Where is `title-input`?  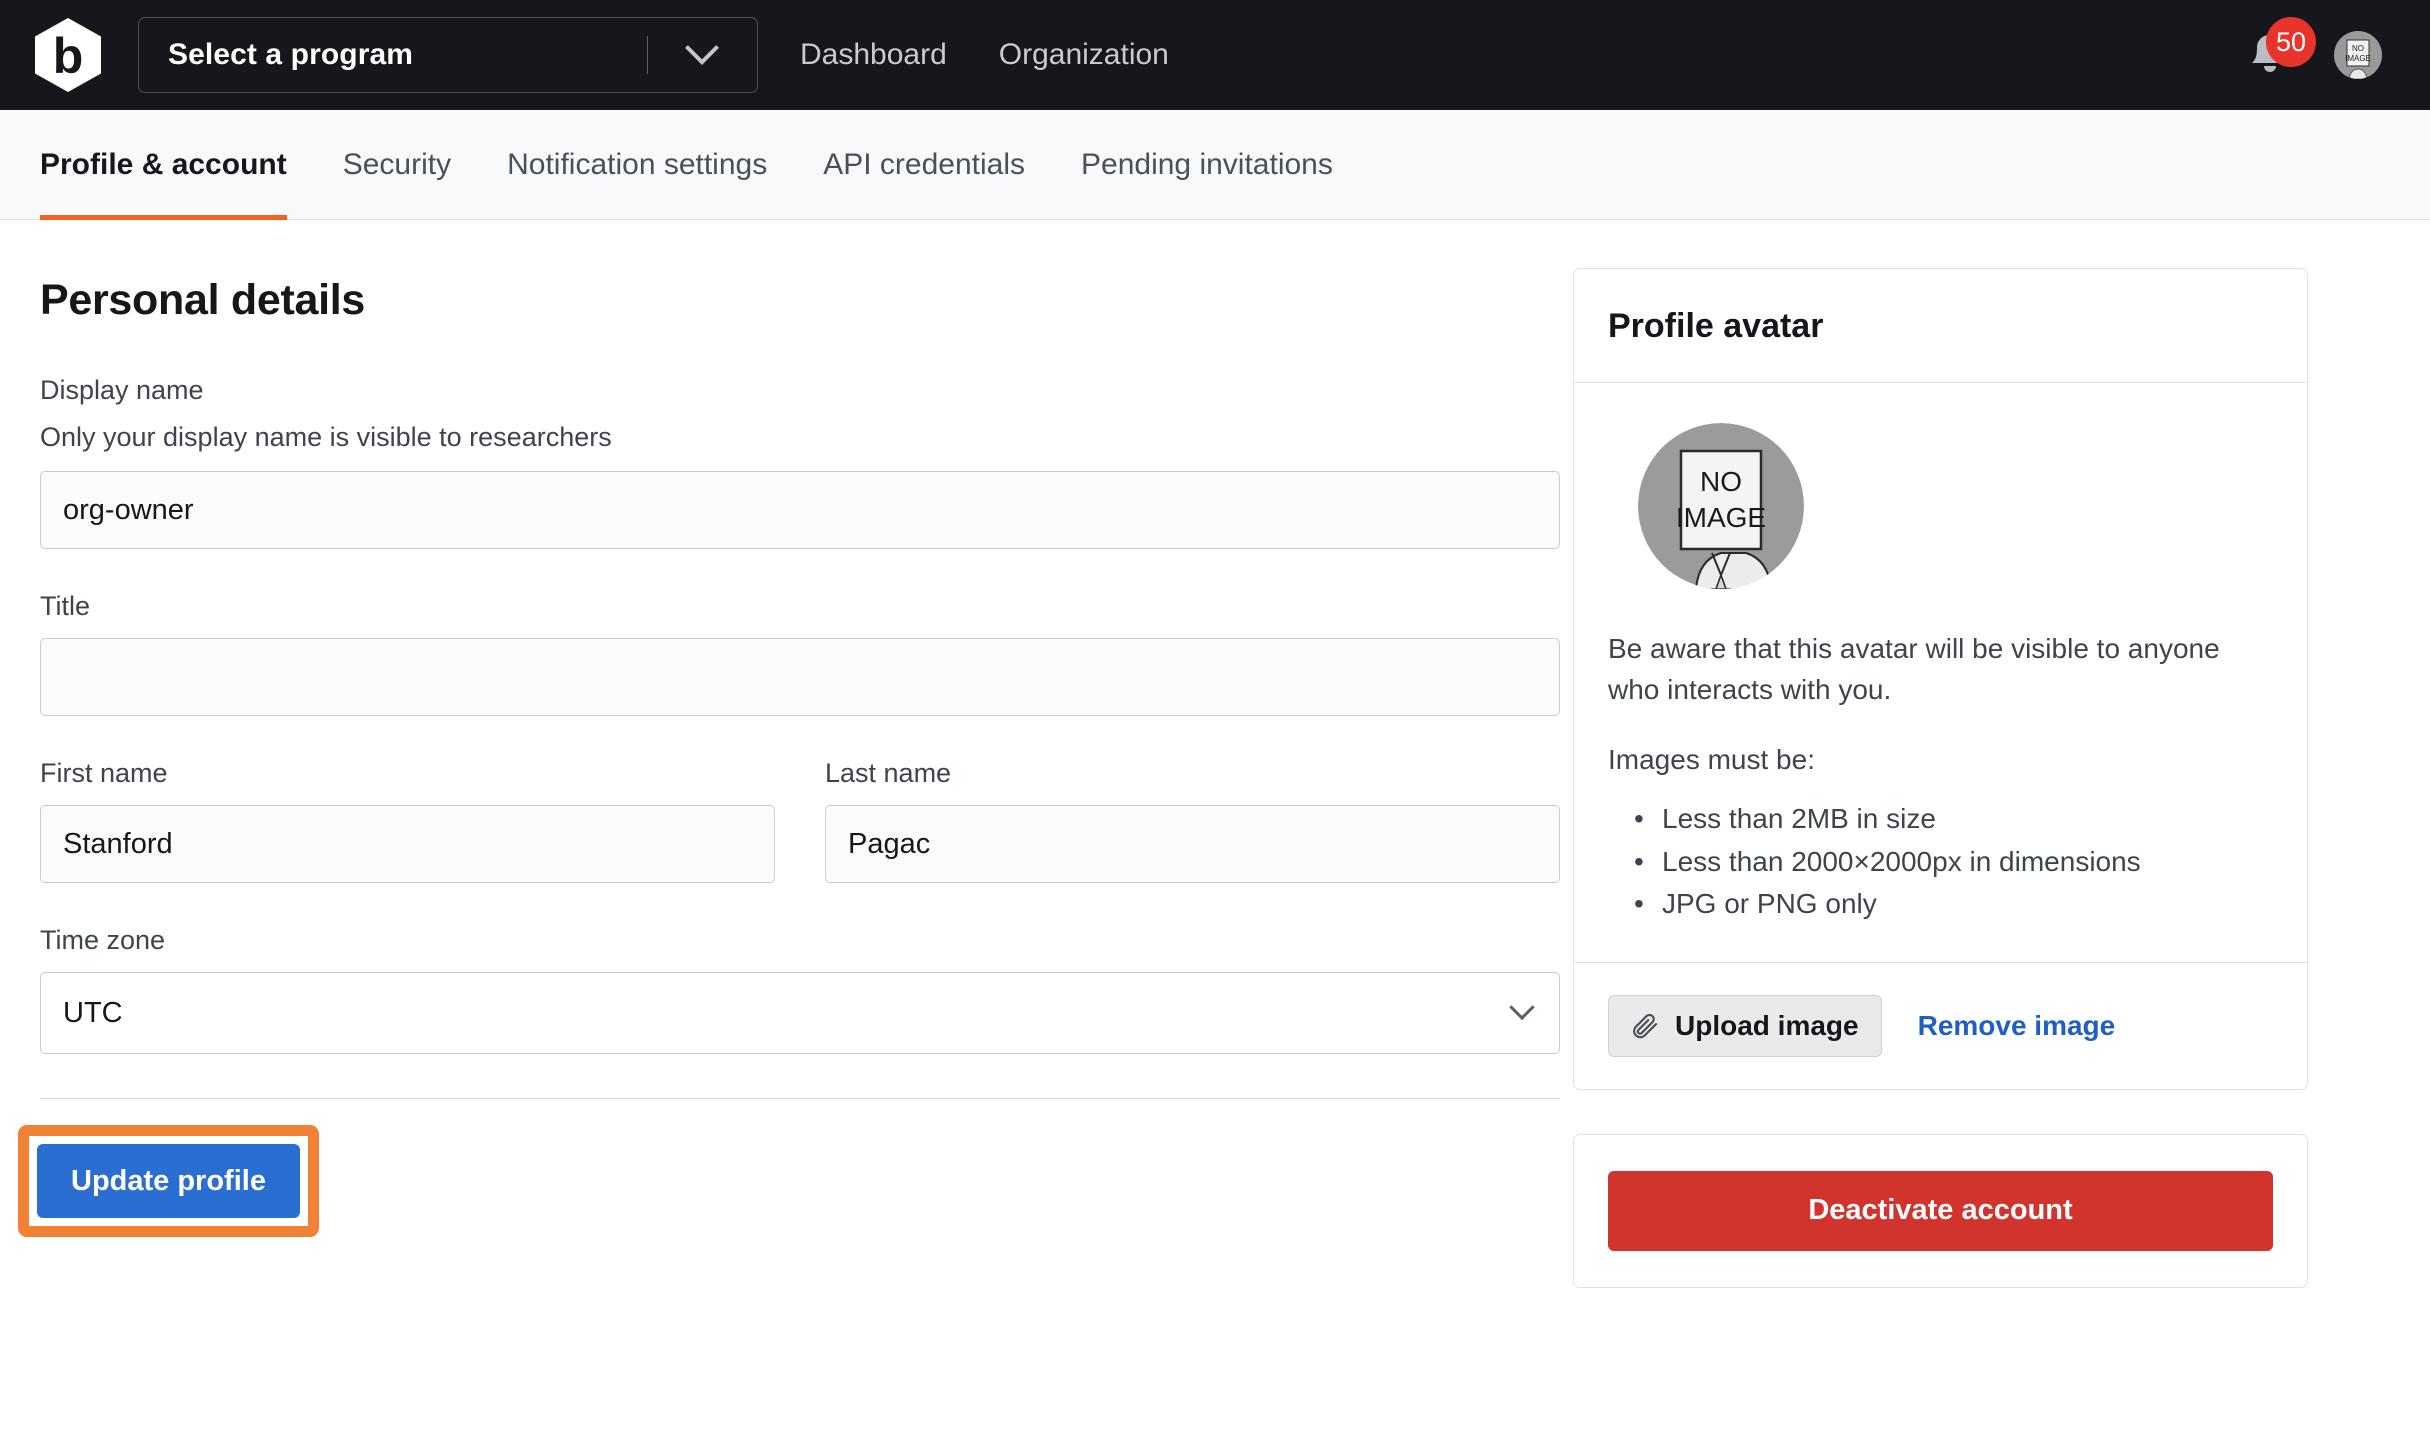
title-input is located at coordinates (800, 677).